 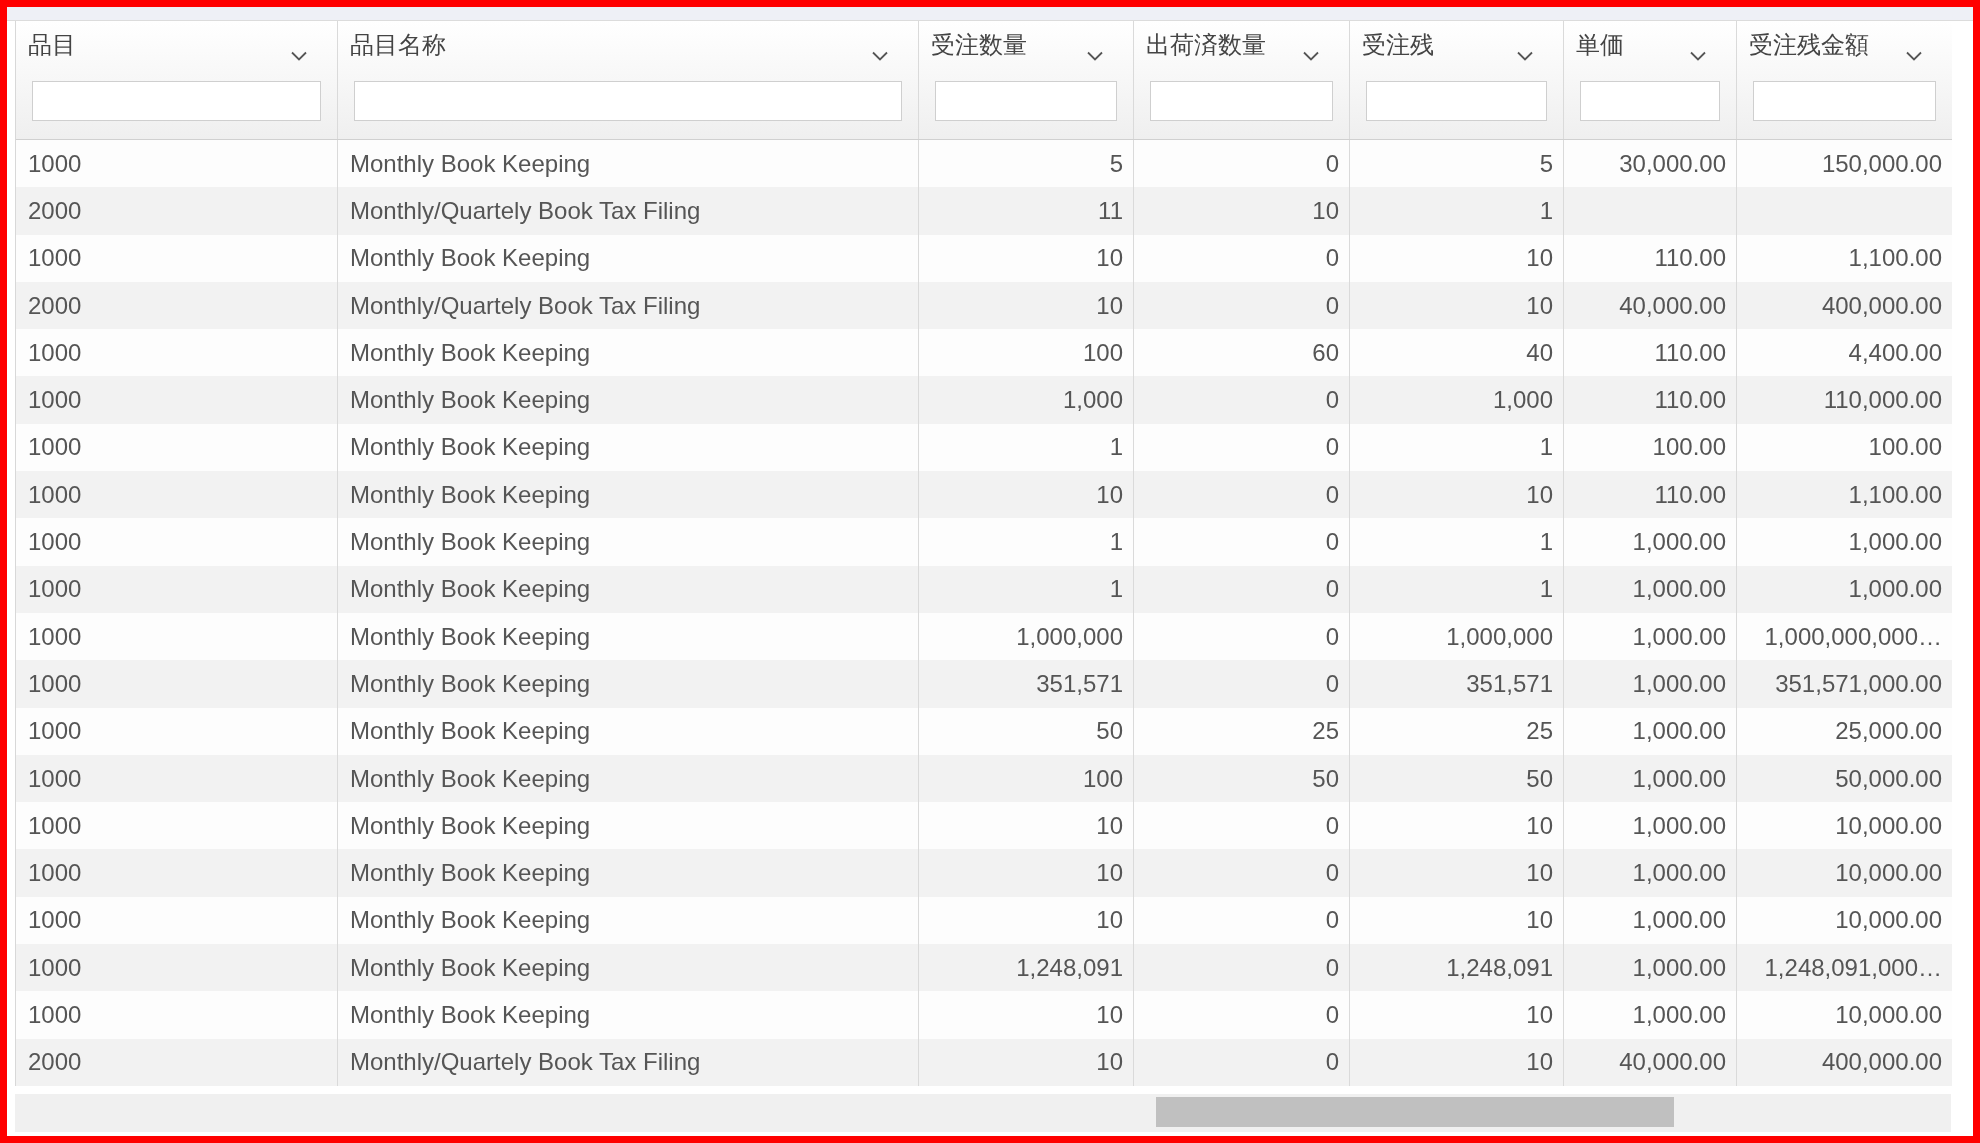 I want to click on table-cell: 351,571,000.00, so click(x=1858, y=683).